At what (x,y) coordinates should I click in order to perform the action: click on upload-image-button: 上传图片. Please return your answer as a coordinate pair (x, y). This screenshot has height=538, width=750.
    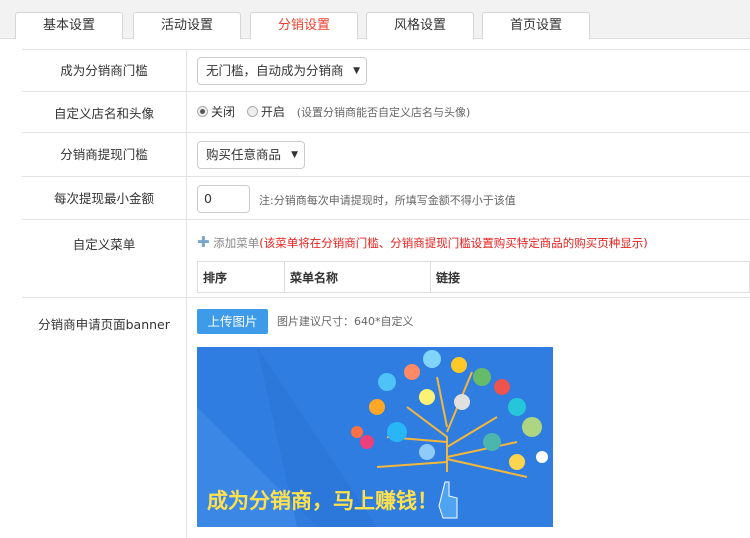
    Looking at the image, I should click on (232, 321).